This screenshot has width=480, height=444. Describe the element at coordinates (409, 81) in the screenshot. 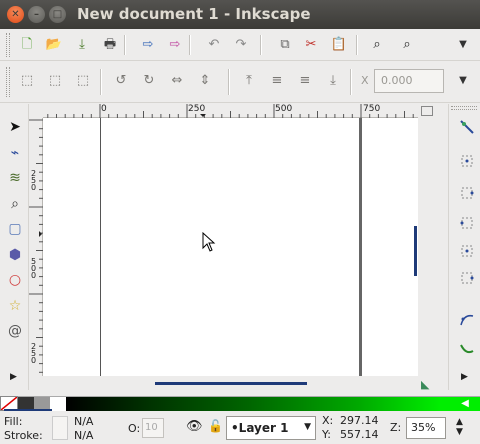

I see `x-coordinate-field: 0.000` at that location.